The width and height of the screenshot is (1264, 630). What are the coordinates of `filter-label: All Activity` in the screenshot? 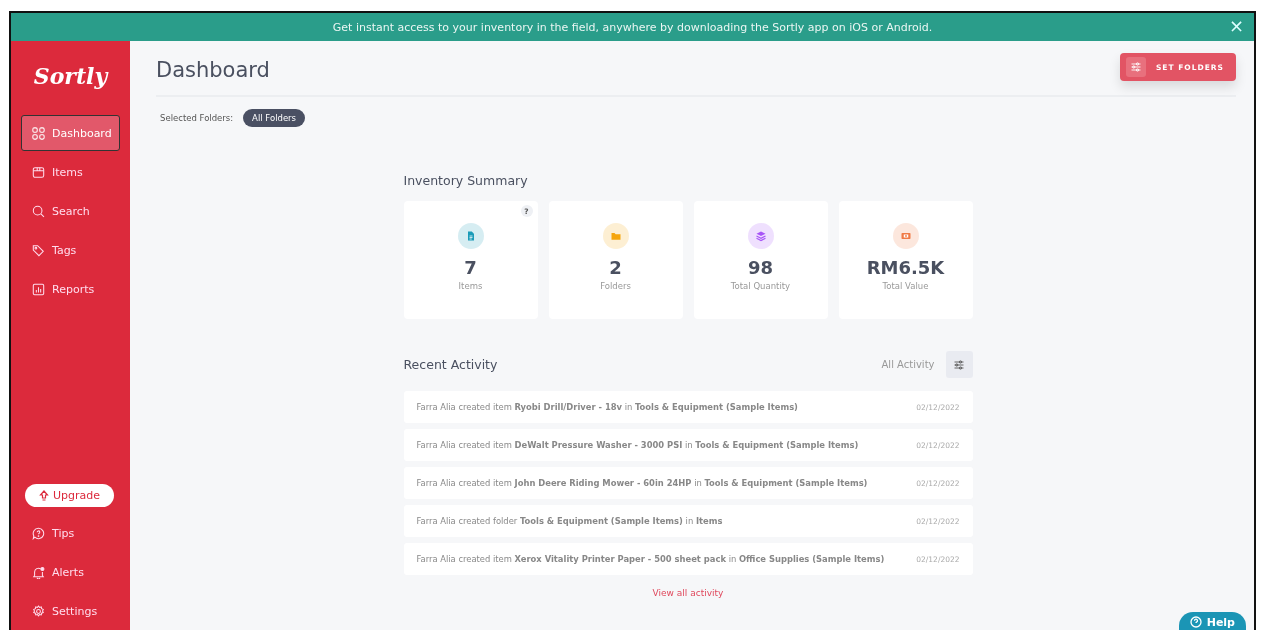 It's located at (908, 364).